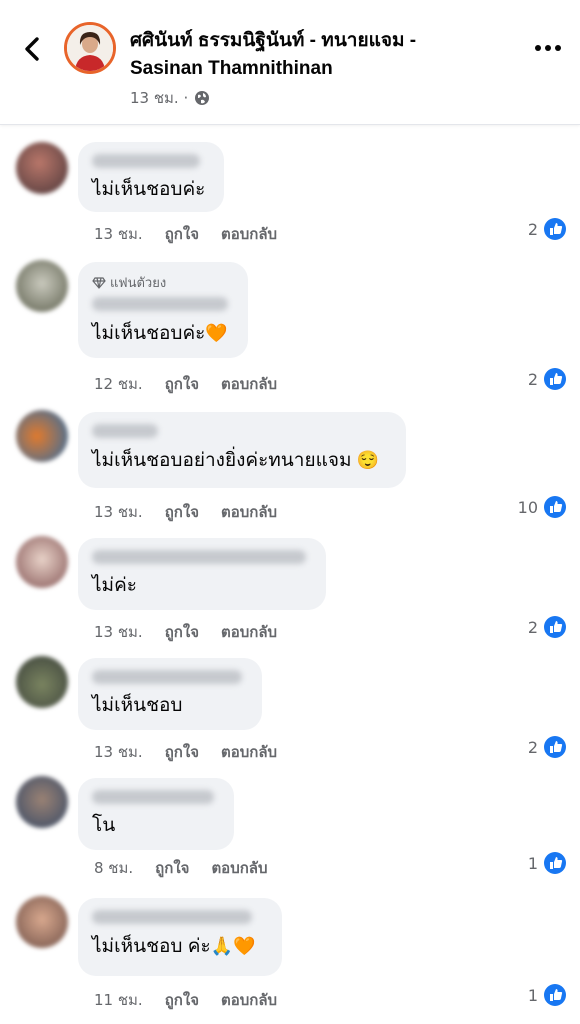 Image resolution: width=580 pixels, height=1024 pixels. What do you see at coordinates (149, 189) in the screenshot?
I see `comment-text: ไม่เห็นชอบค่ะ` at bounding box center [149, 189].